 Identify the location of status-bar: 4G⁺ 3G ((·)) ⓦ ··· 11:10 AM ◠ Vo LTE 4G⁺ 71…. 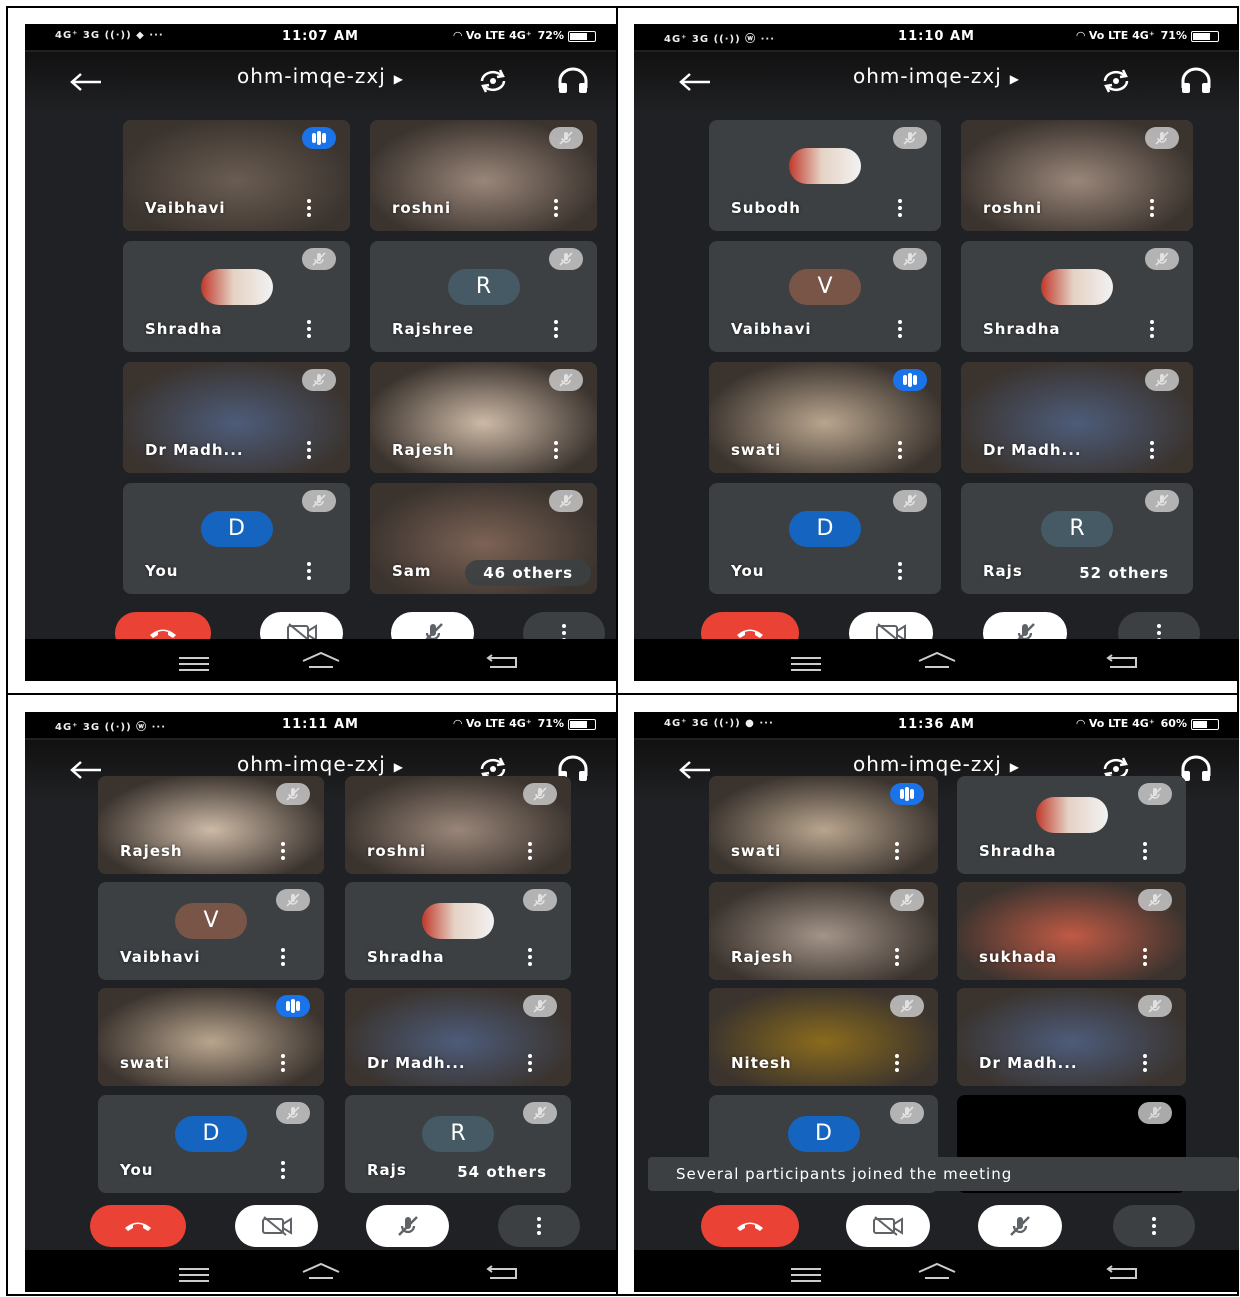
(936, 37).